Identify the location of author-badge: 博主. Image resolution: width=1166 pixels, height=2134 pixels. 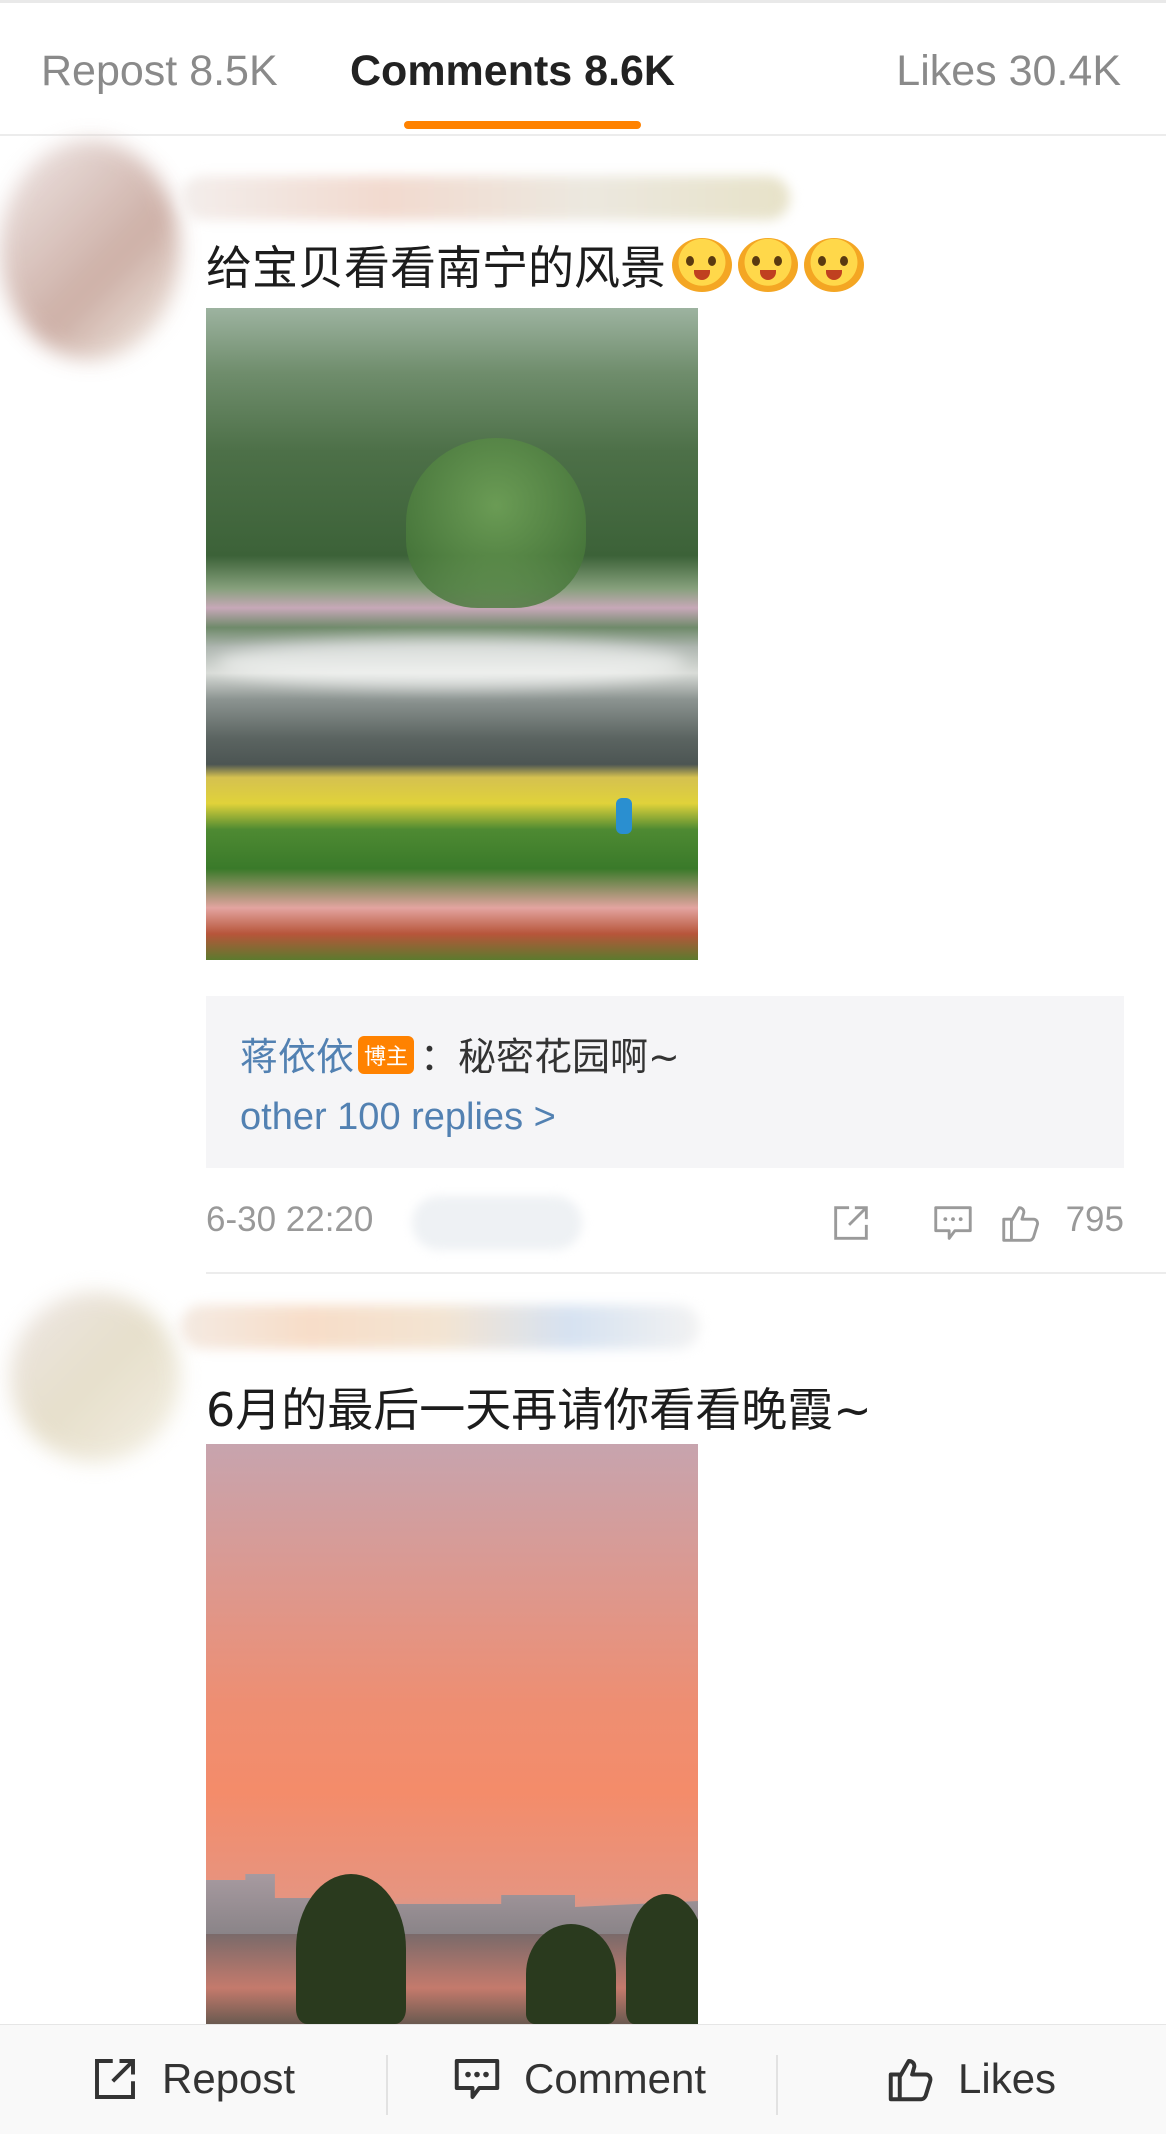
(386, 1055).